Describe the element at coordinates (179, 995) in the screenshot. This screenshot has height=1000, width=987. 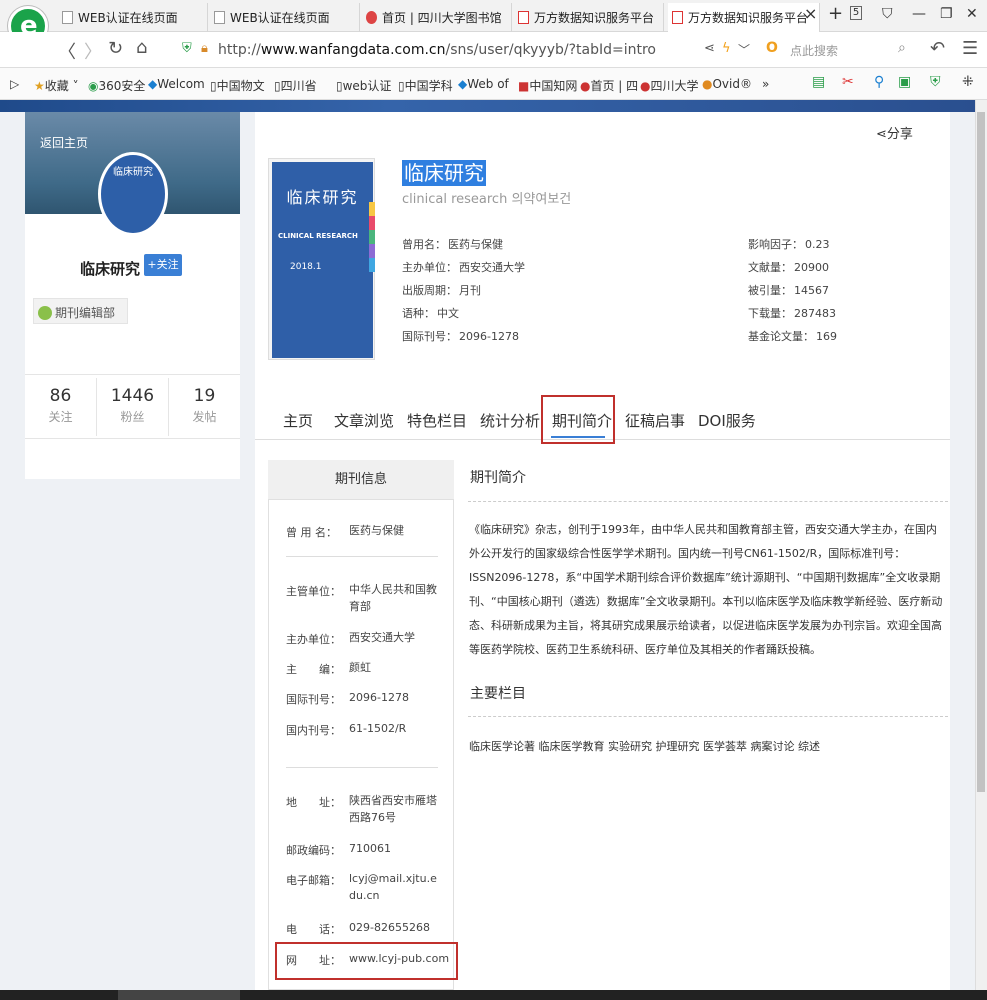
I see `taskbar-item` at that location.